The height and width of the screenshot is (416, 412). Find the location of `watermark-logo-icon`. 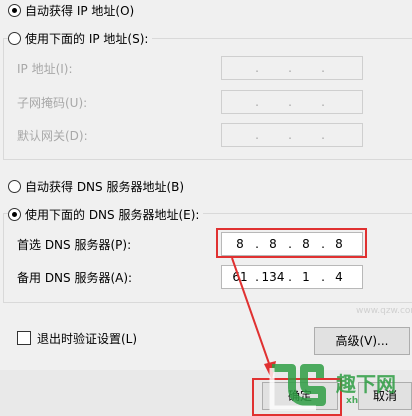

watermark-logo-icon is located at coordinates (297, 387).